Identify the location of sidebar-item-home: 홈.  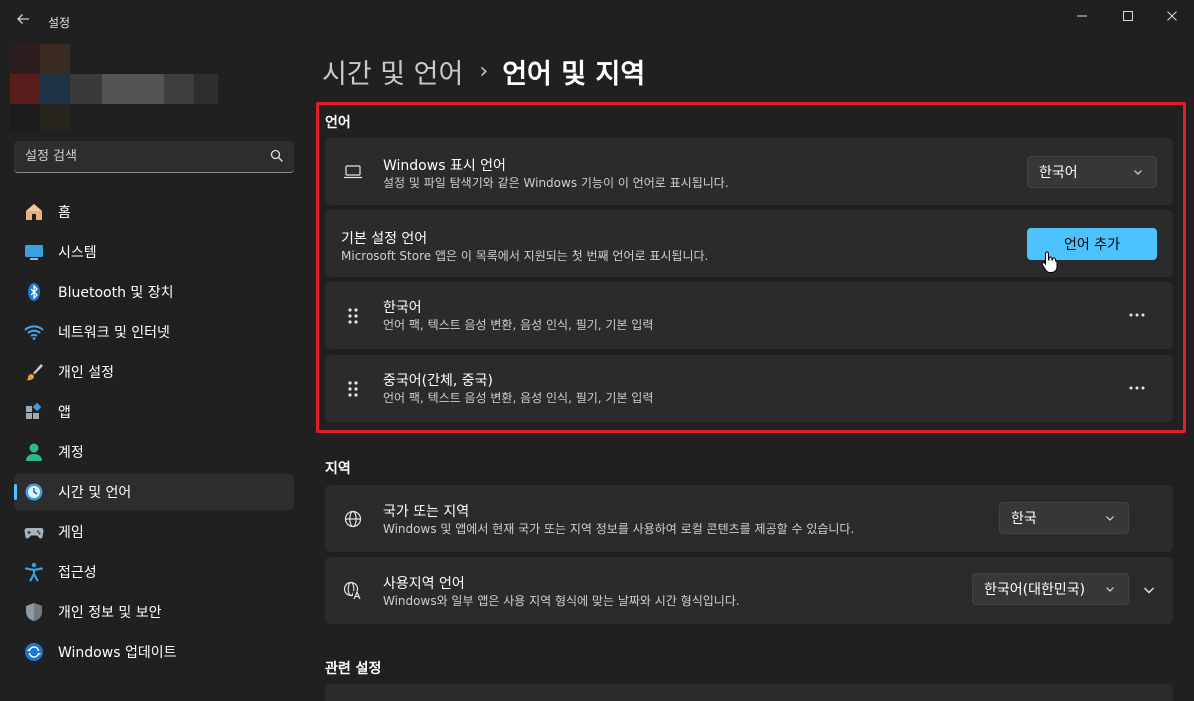
(154, 212).